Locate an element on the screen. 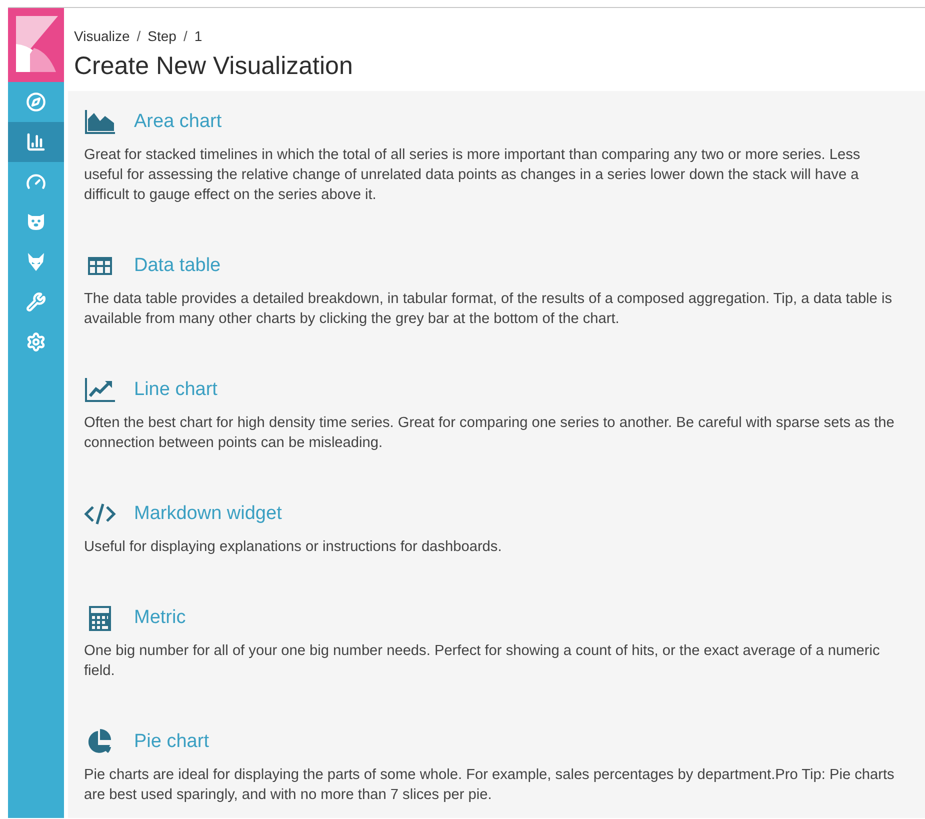 The height and width of the screenshot is (819, 925). area-chart-icon is located at coordinates (100, 122).